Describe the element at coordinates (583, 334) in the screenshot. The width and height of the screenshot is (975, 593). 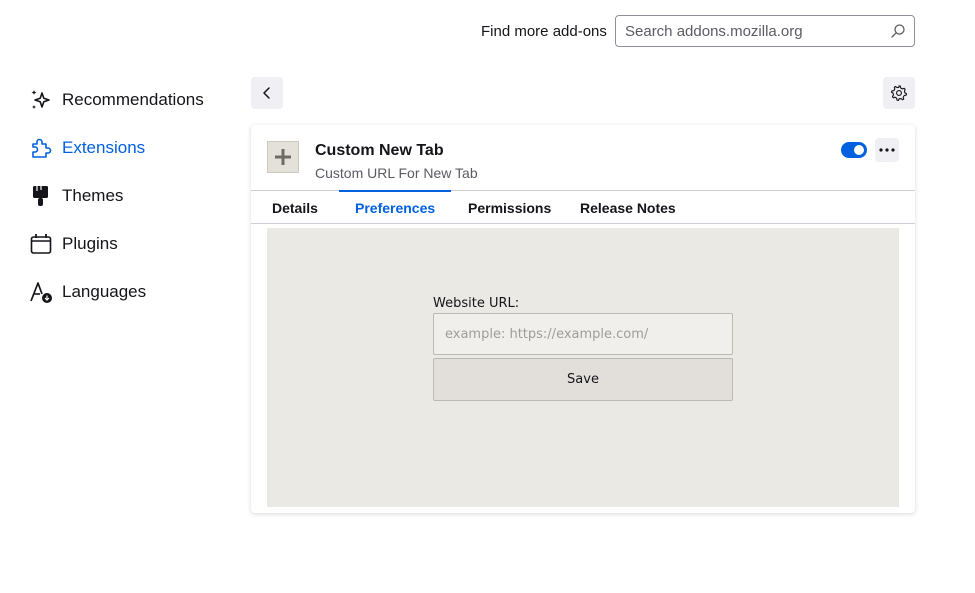
I see `website-url-input` at that location.